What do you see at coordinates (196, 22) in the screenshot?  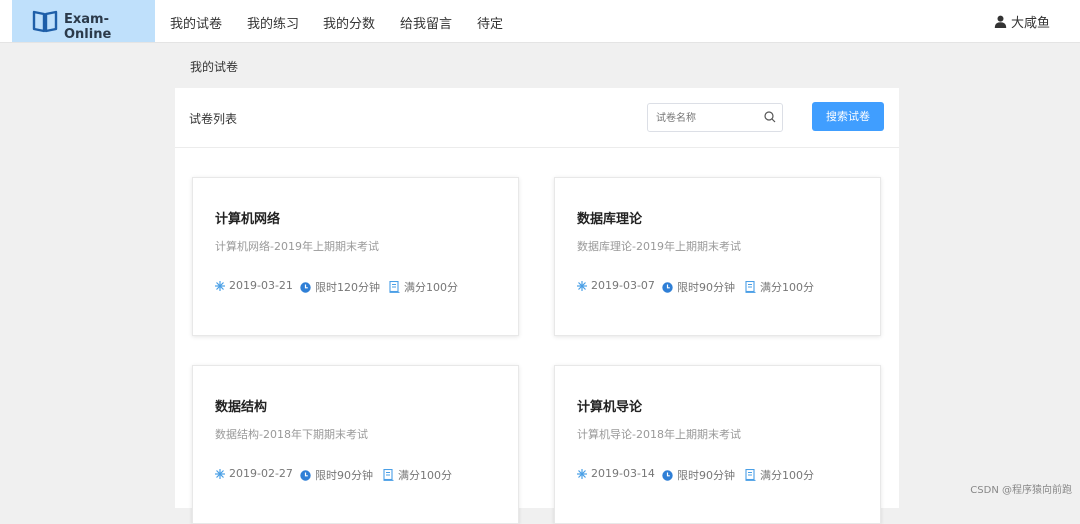 I see `nav-item-my-papers: 我的试卷` at bounding box center [196, 22].